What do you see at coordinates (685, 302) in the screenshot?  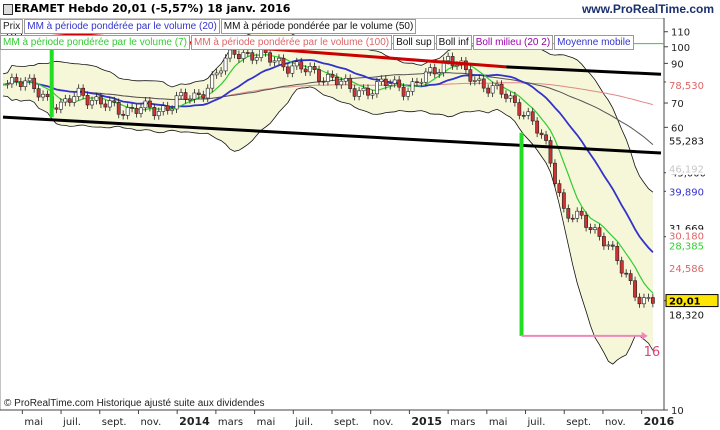 I see `price-label: 20,01` at bounding box center [685, 302].